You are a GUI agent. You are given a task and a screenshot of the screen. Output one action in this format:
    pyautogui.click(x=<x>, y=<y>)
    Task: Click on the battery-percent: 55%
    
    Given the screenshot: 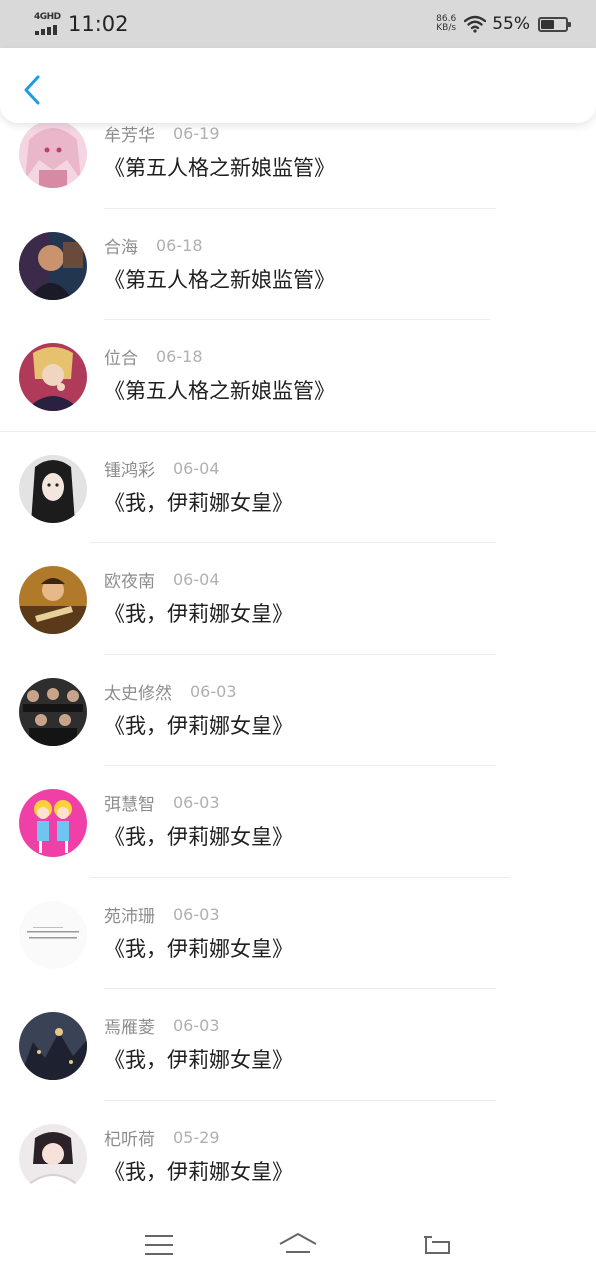 What is the action you would take?
    pyautogui.click(x=511, y=24)
    